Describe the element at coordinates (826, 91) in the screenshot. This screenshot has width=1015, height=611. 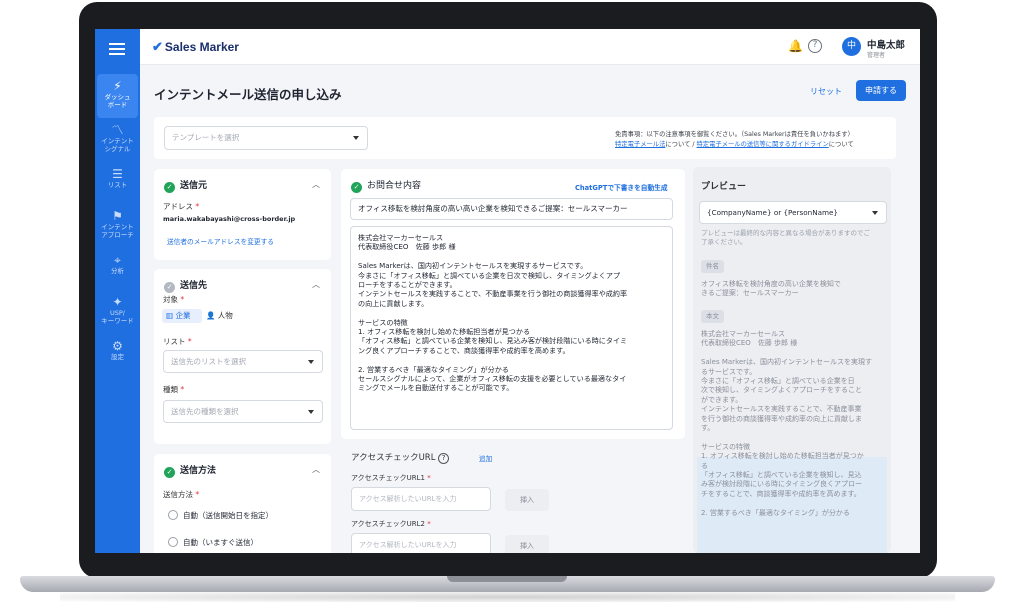
I see `reset-link: リセット` at that location.